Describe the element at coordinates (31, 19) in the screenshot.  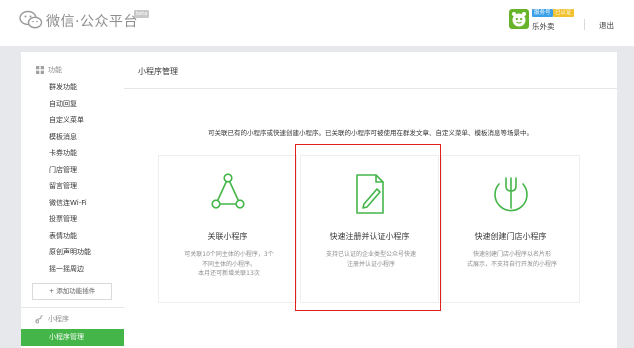
I see `wechat-logo-icon` at that location.